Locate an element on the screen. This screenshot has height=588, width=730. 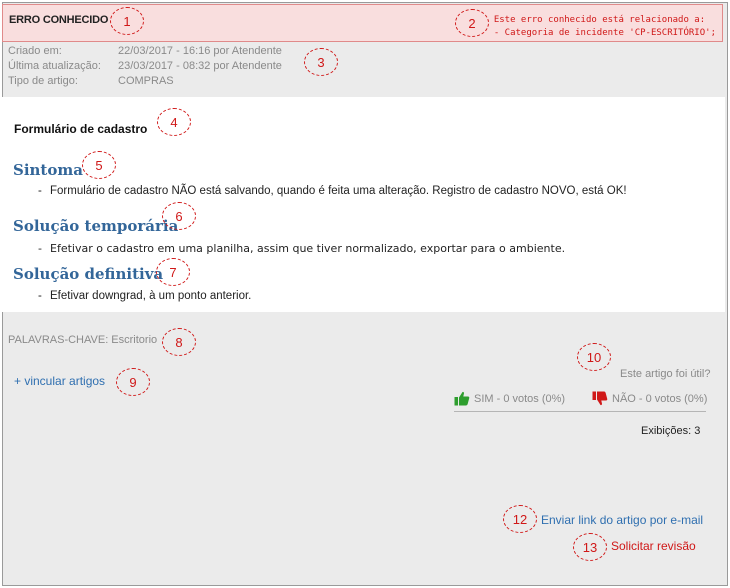
callout-4: 4 is located at coordinates (174, 122).